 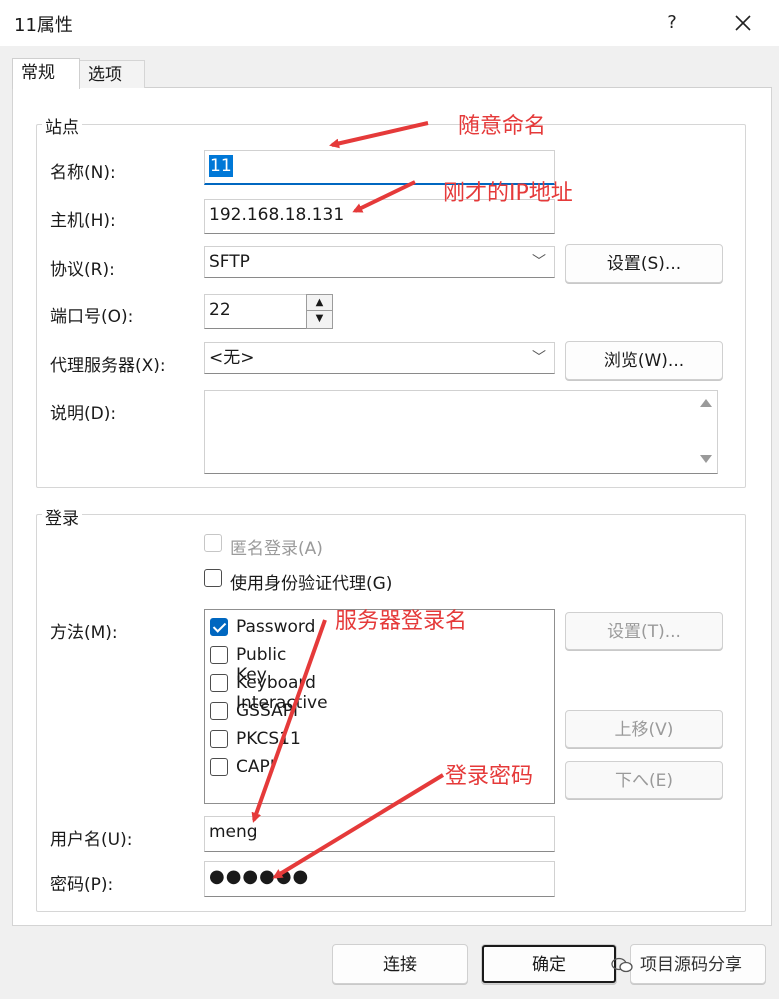 I want to click on arrow-to-host-field, so click(x=384, y=196).